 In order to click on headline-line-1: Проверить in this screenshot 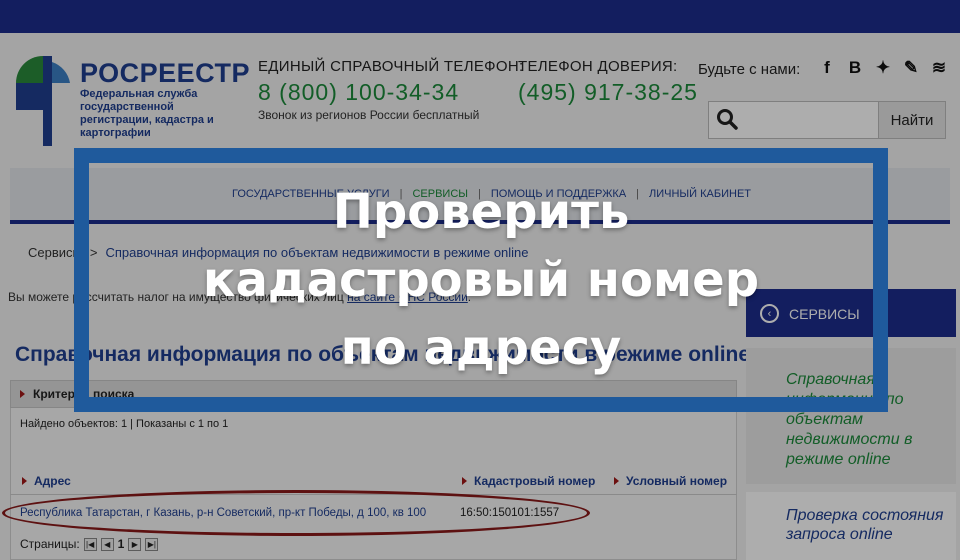, I will do `click(481, 212)`.